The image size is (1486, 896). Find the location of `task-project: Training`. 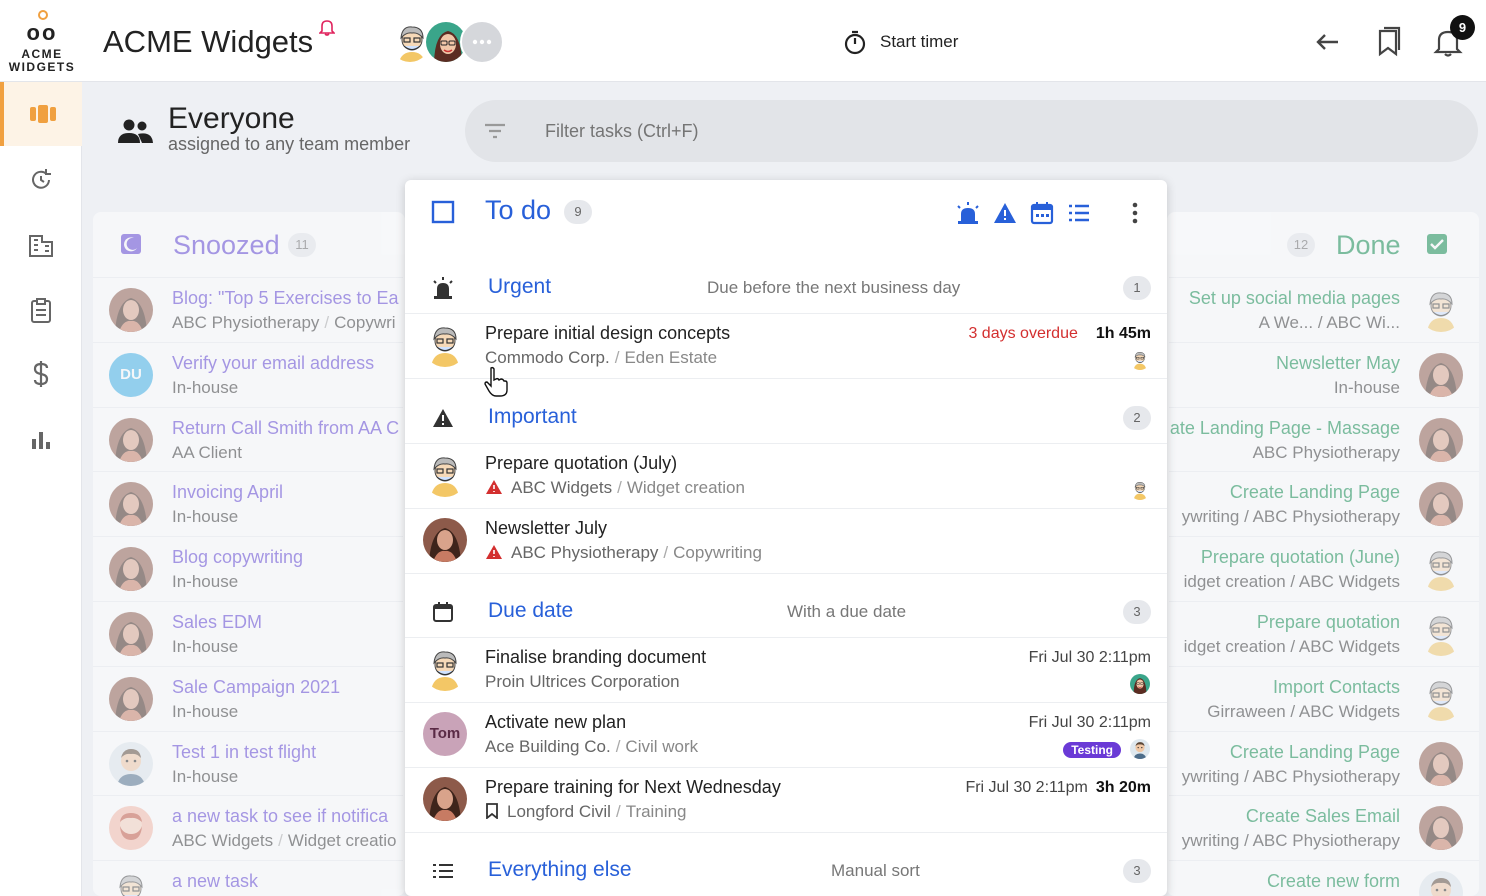

task-project: Training is located at coordinates (656, 811).